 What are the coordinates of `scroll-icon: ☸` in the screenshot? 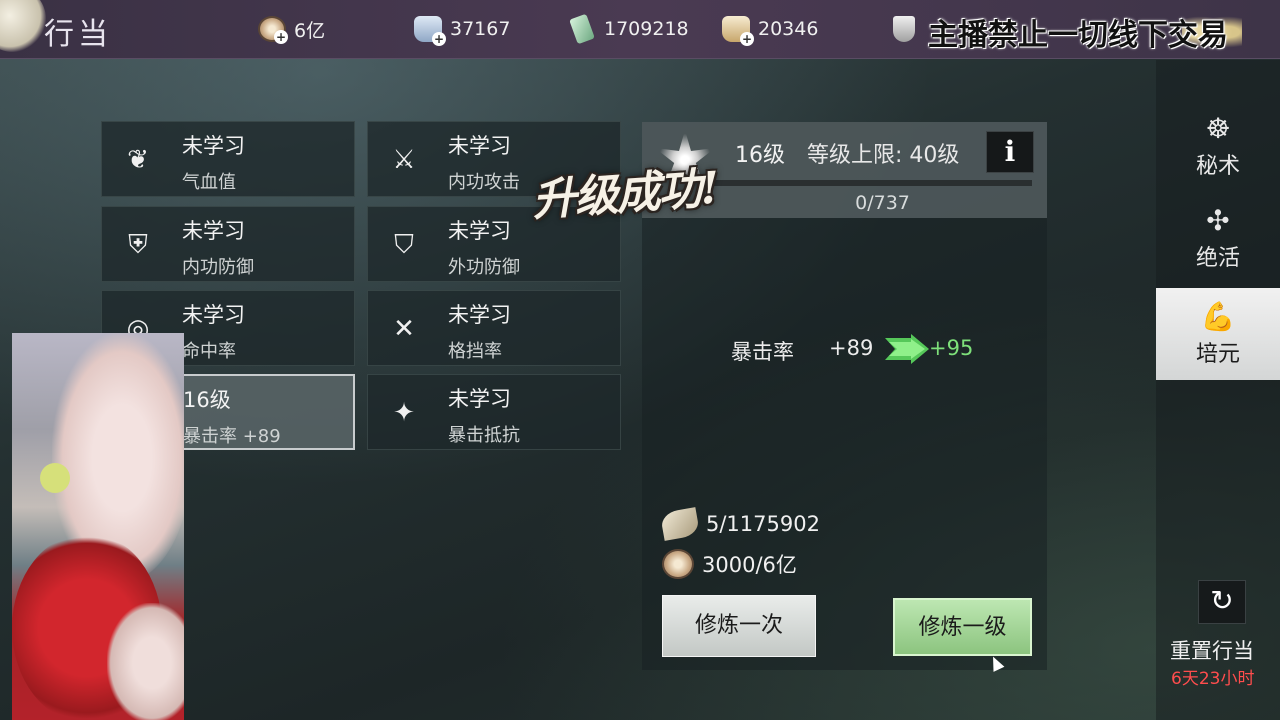 It's located at (1218, 128).